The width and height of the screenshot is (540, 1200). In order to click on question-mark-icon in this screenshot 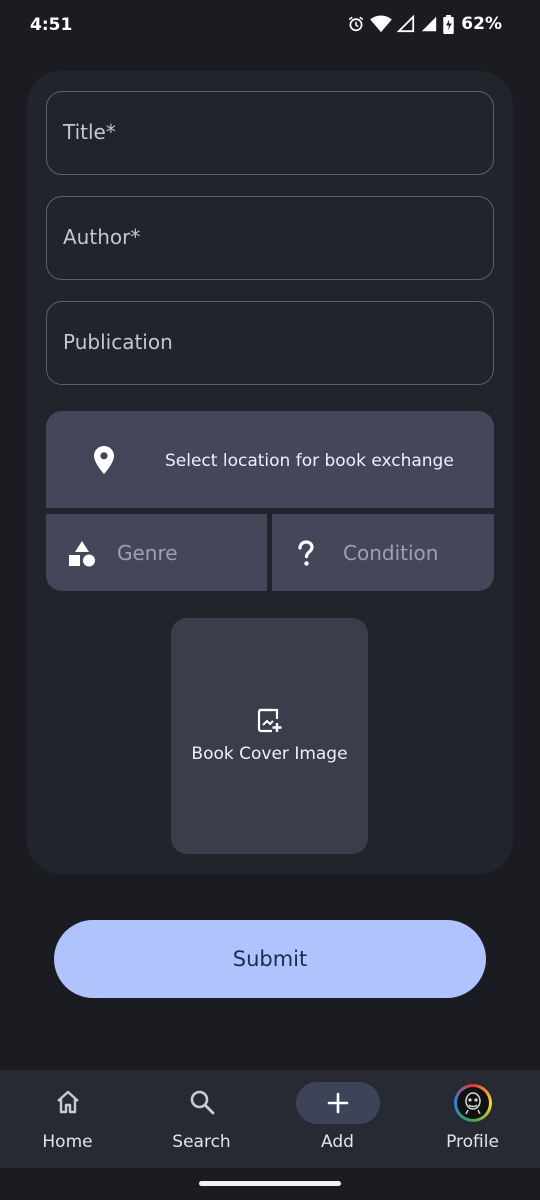, I will do `click(306, 553)`.